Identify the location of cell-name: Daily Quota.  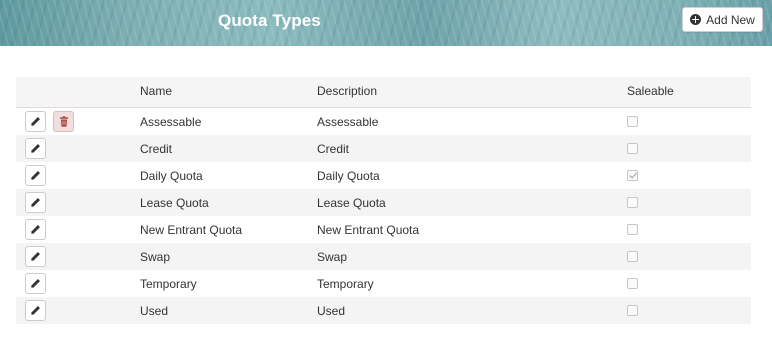
(171, 176).